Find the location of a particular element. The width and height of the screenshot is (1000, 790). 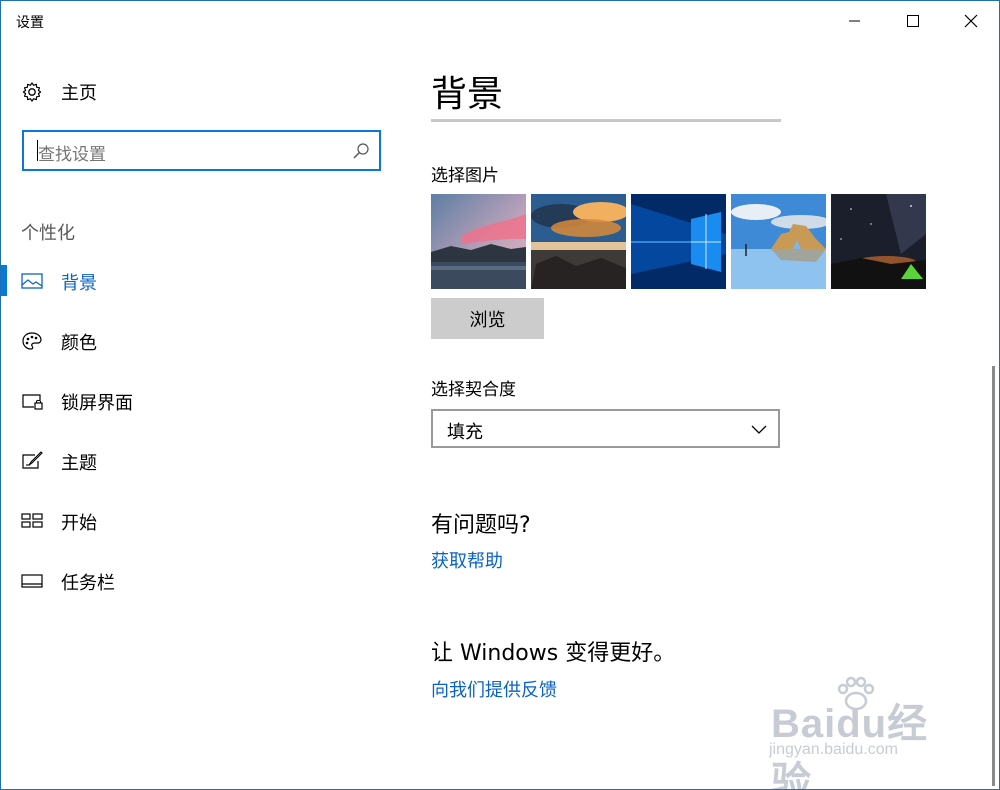

thumbnail-rocky-shore is located at coordinates (578, 241).